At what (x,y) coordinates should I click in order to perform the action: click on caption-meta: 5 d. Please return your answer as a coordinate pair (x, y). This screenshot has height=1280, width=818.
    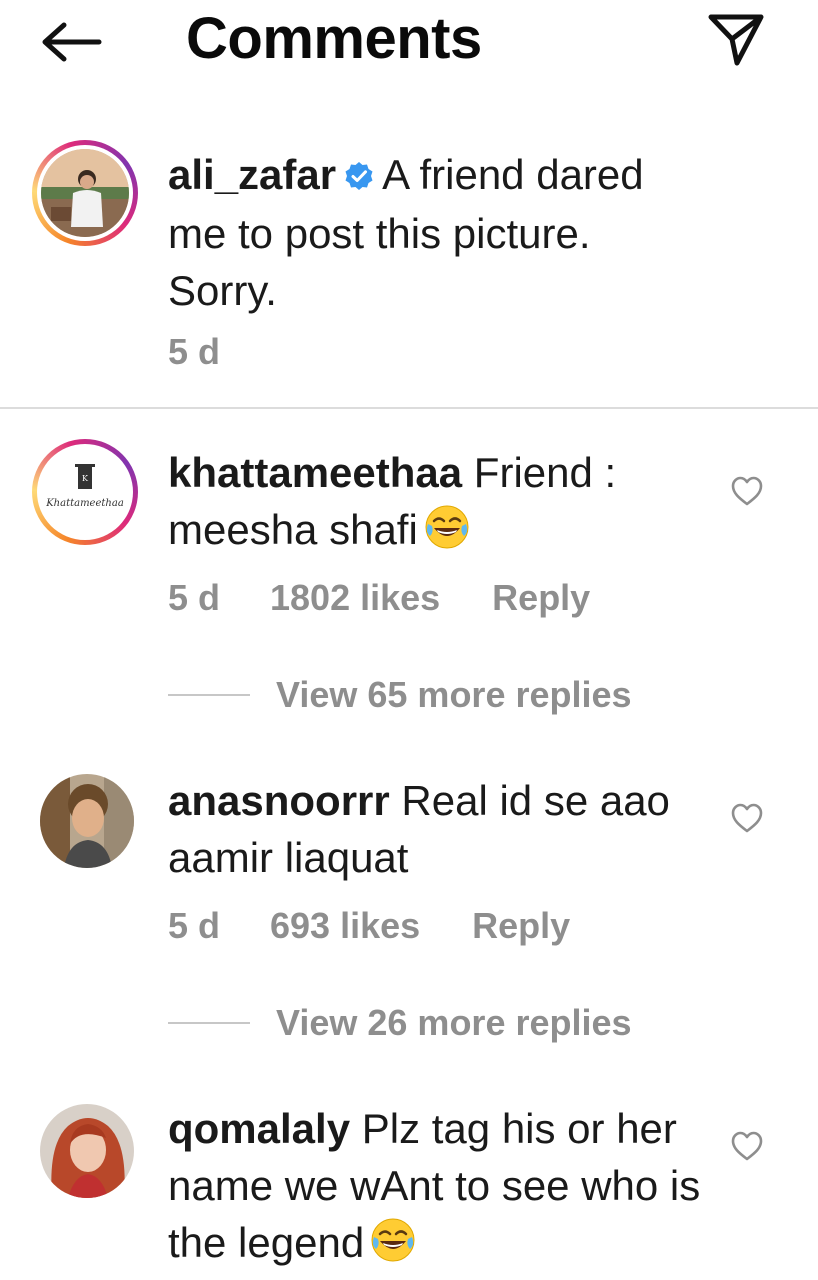
    Looking at the image, I should click on (219, 352).